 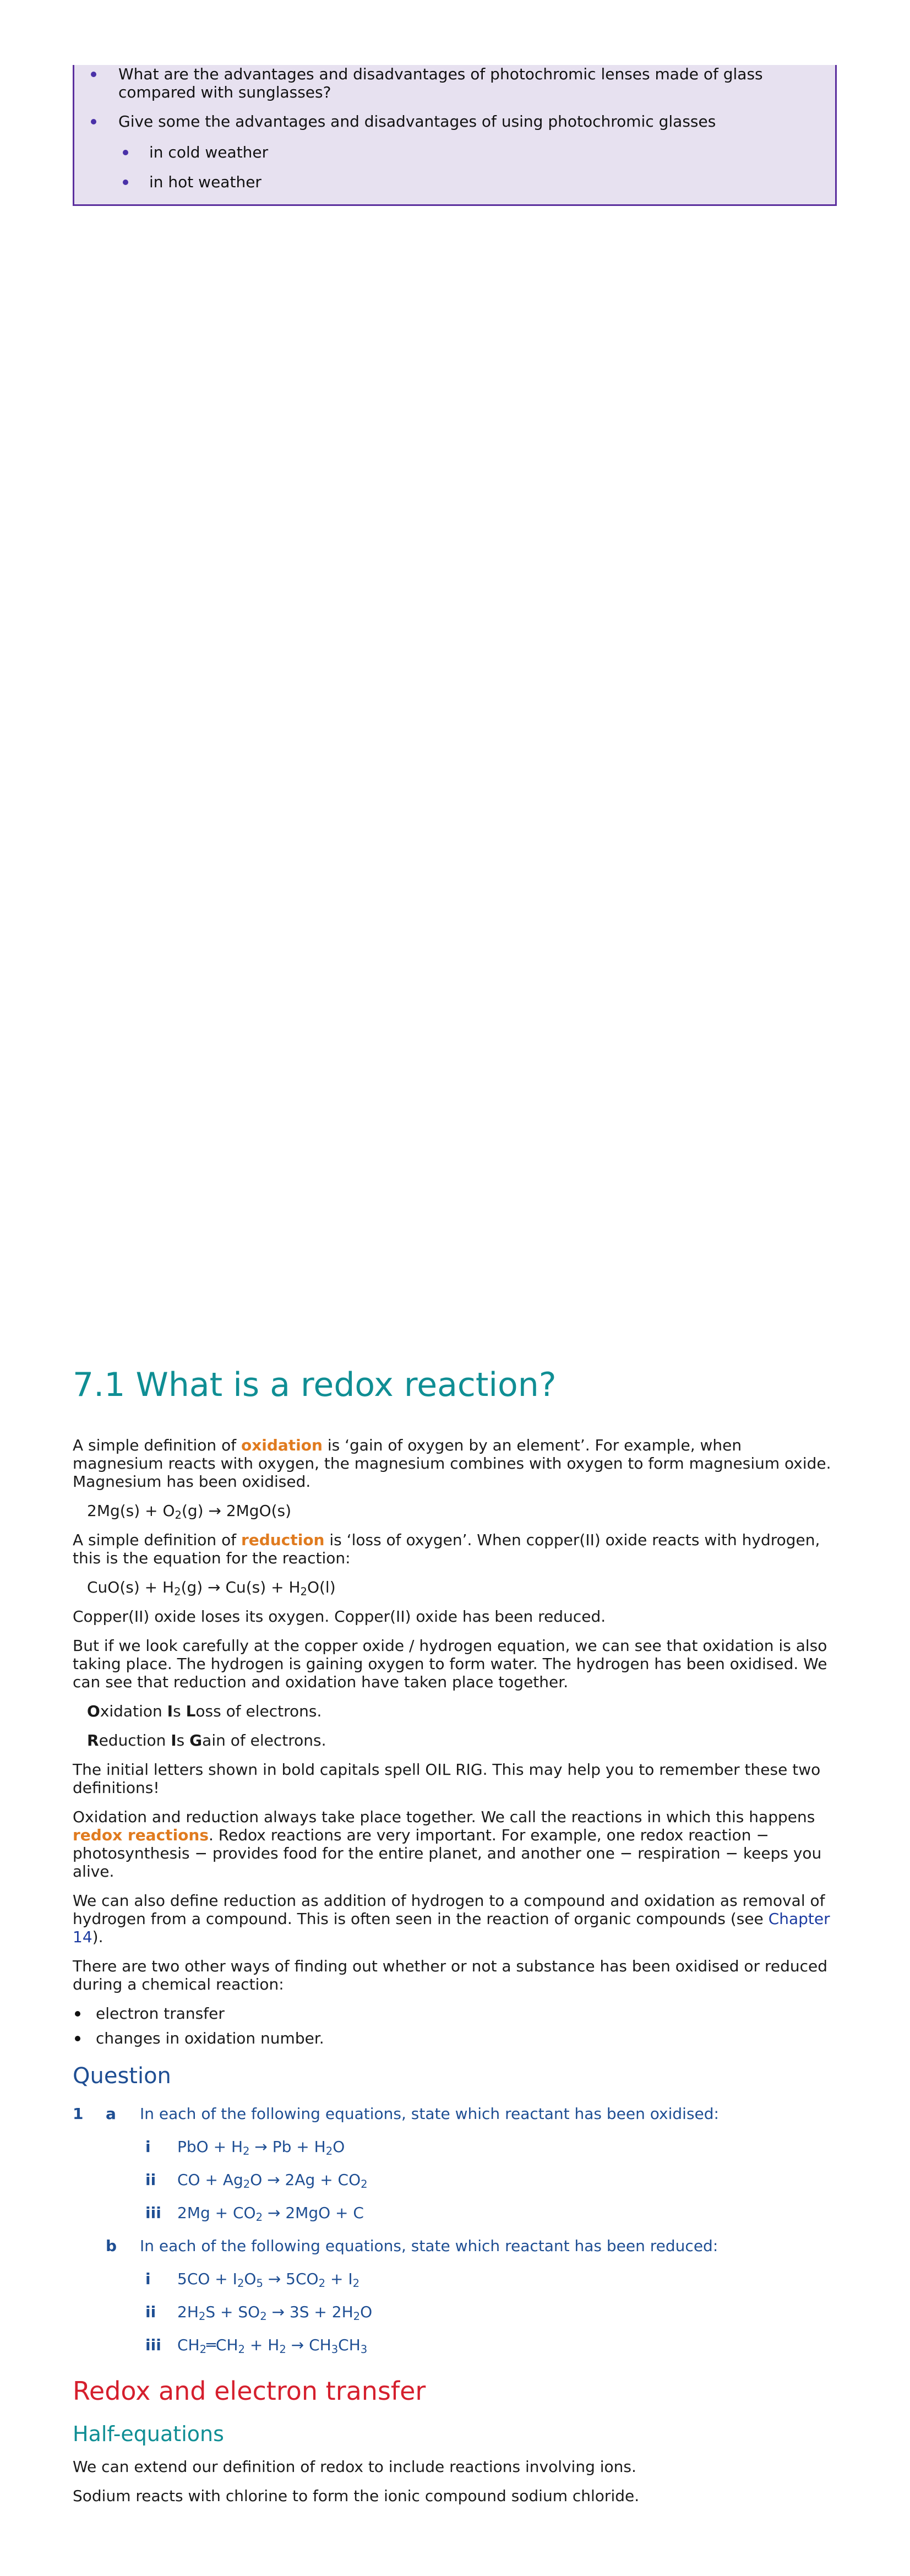 What do you see at coordinates (268, 2280) in the screenshot?
I see `question-equation: 5CO + I2O5 → 5CO2 + I2` at bounding box center [268, 2280].